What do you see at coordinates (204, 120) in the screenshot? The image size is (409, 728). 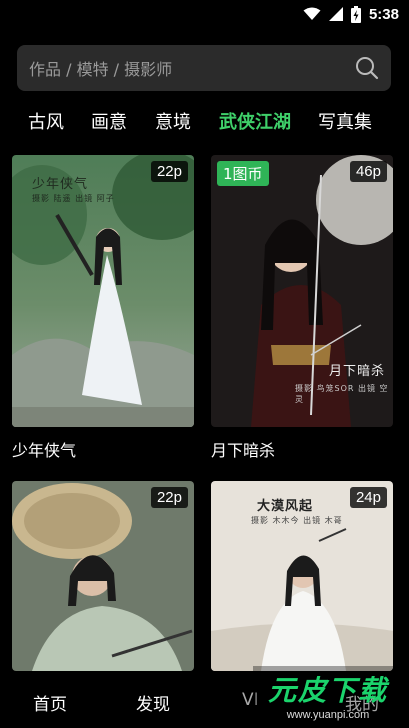 I see `category-tabs: 古风 画意 意境 武侠江湖 写真集` at bounding box center [204, 120].